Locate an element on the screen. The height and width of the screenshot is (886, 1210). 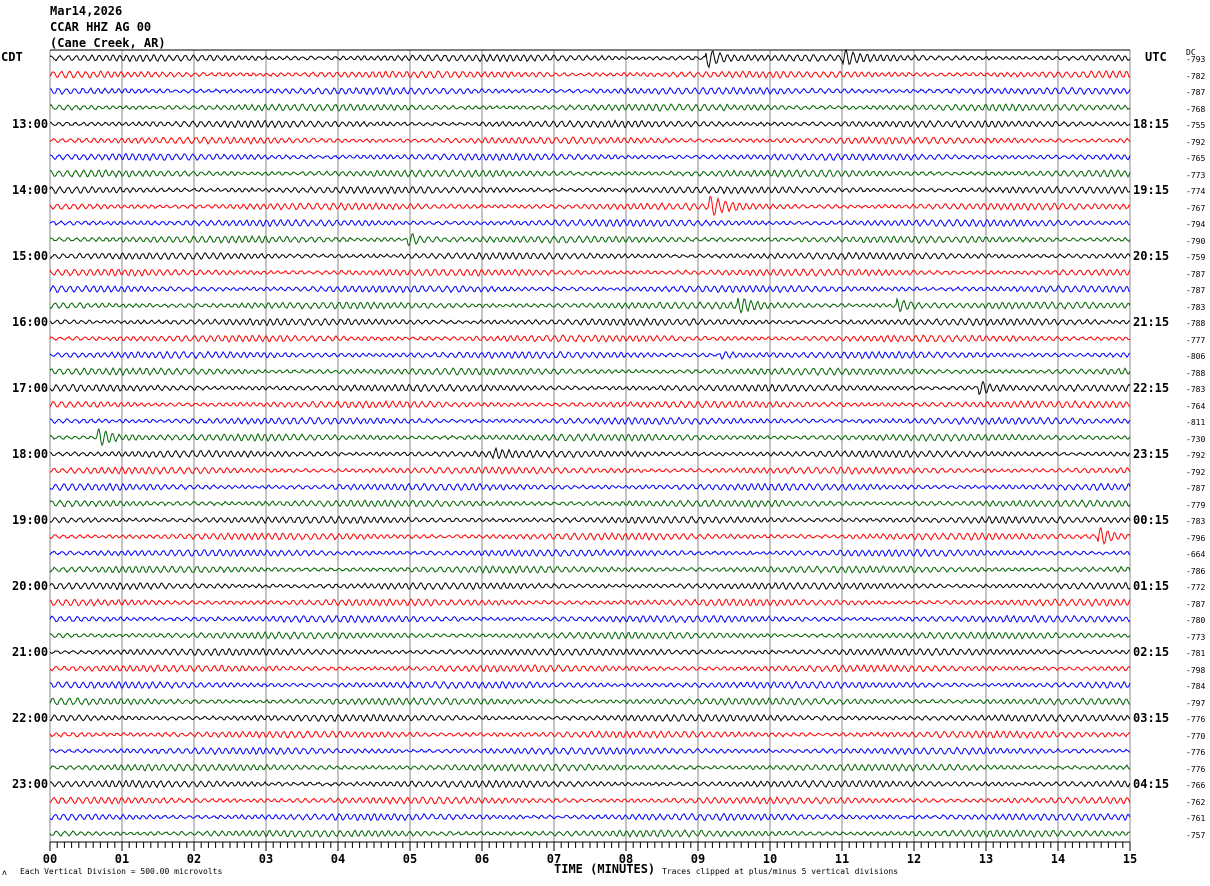
x-tick-label: 10 is located at coordinates (770, 859).